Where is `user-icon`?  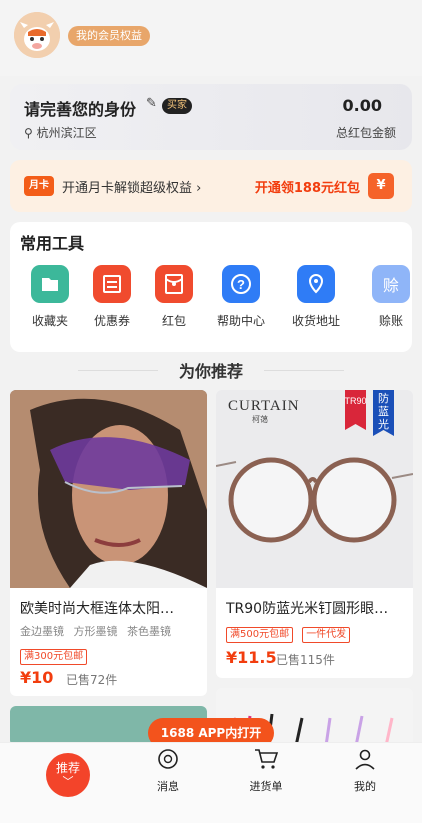 user-icon is located at coordinates (365, 759).